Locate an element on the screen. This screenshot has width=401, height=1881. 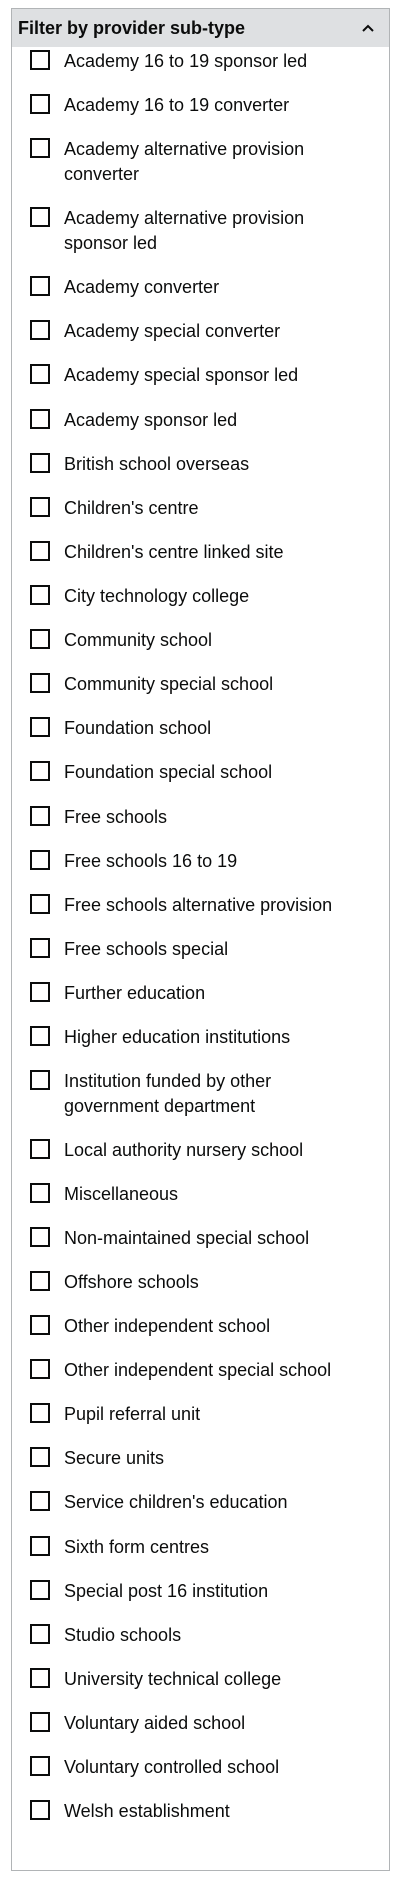
checkbox-item: Pupil referral unit is located at coordinates (200, 1414).